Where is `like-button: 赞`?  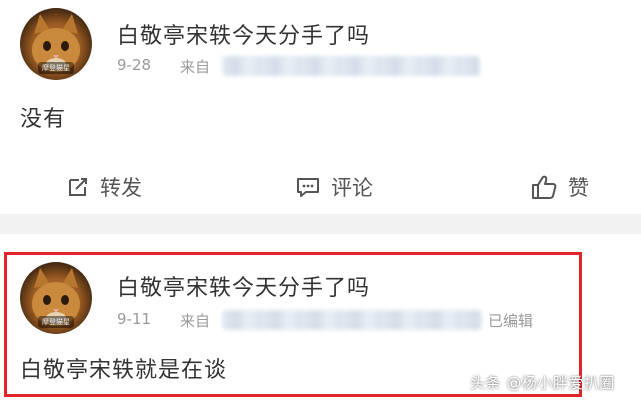 like-button: 赞 is located at coordinates (559, 187).